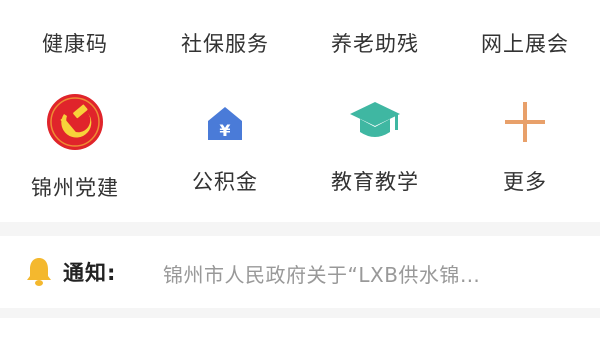 This screenshot has width=600, height=340. I want to click on service-party-building: 锦州党建, so click(75, 148).